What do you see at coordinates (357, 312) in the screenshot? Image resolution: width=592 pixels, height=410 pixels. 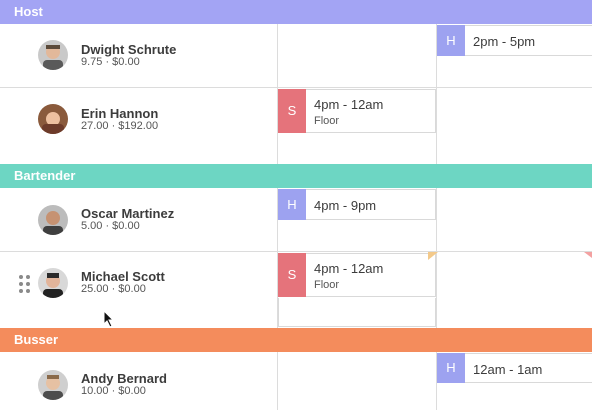 I see `empty-slot` at bounding box center [357, 312].